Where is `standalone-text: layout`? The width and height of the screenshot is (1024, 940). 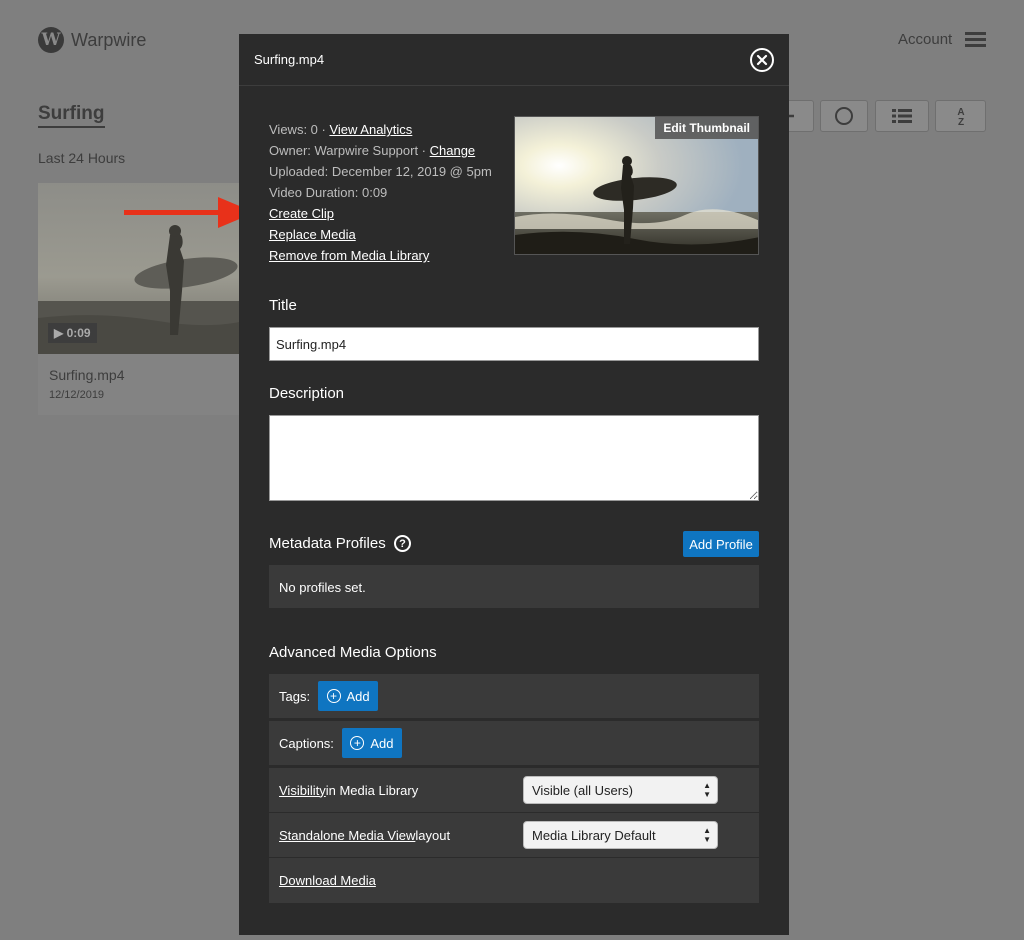
standalone-text: layout is located at coordinates (433, 835).